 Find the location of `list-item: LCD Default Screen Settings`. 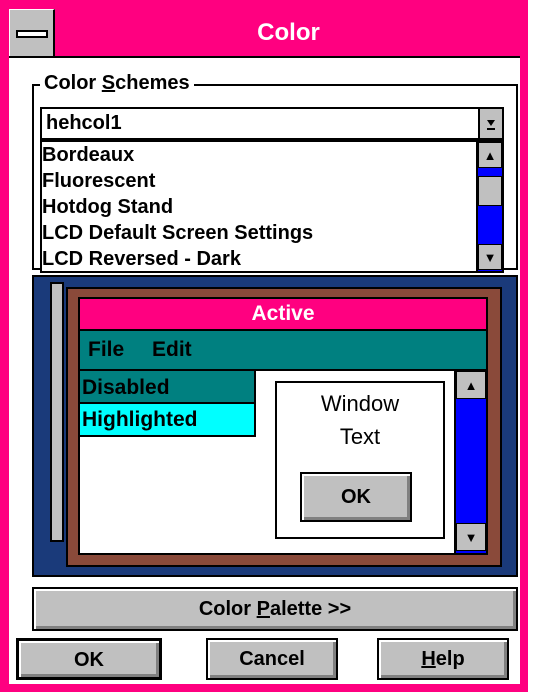

list-item: LCD Default Screen Settings is located at coordinates (177, 233).